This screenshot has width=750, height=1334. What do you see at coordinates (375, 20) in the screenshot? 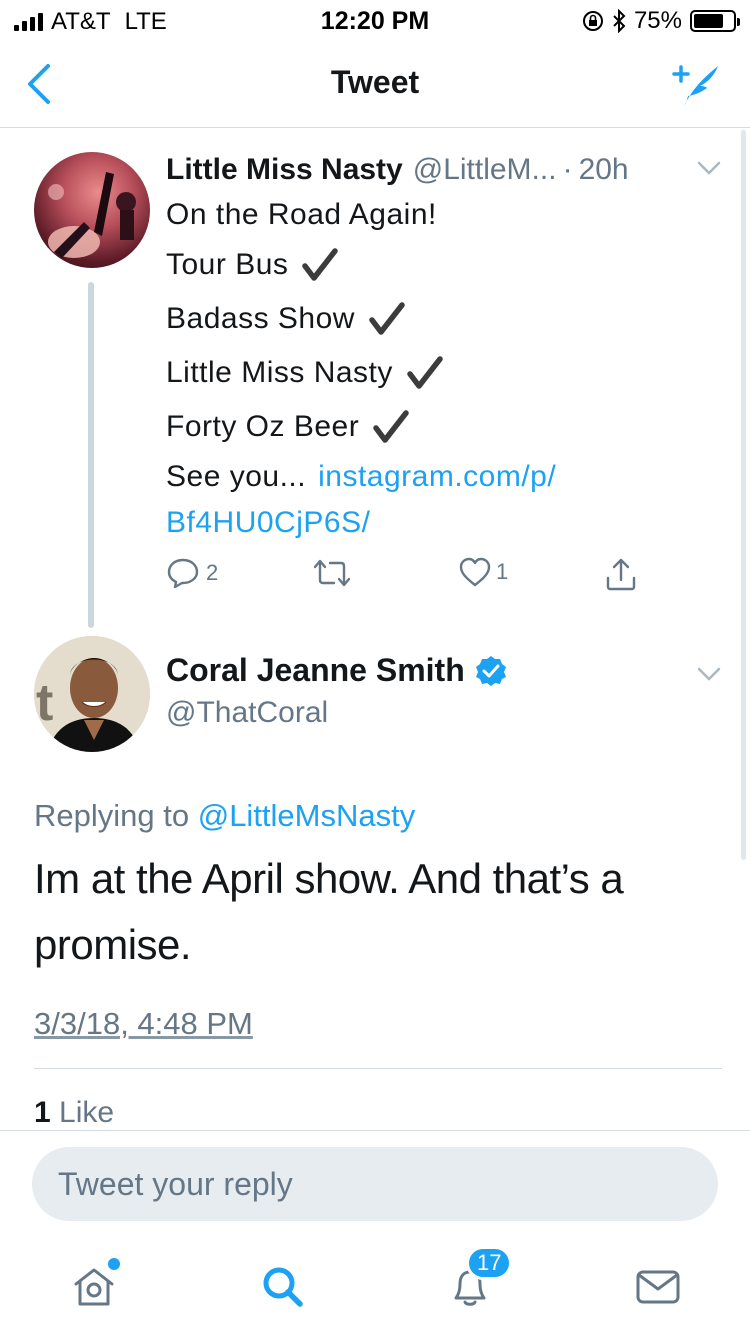
I see `status-bar: AT&T LTE 12:20 PM 75%` at bounding box center [375, 20].